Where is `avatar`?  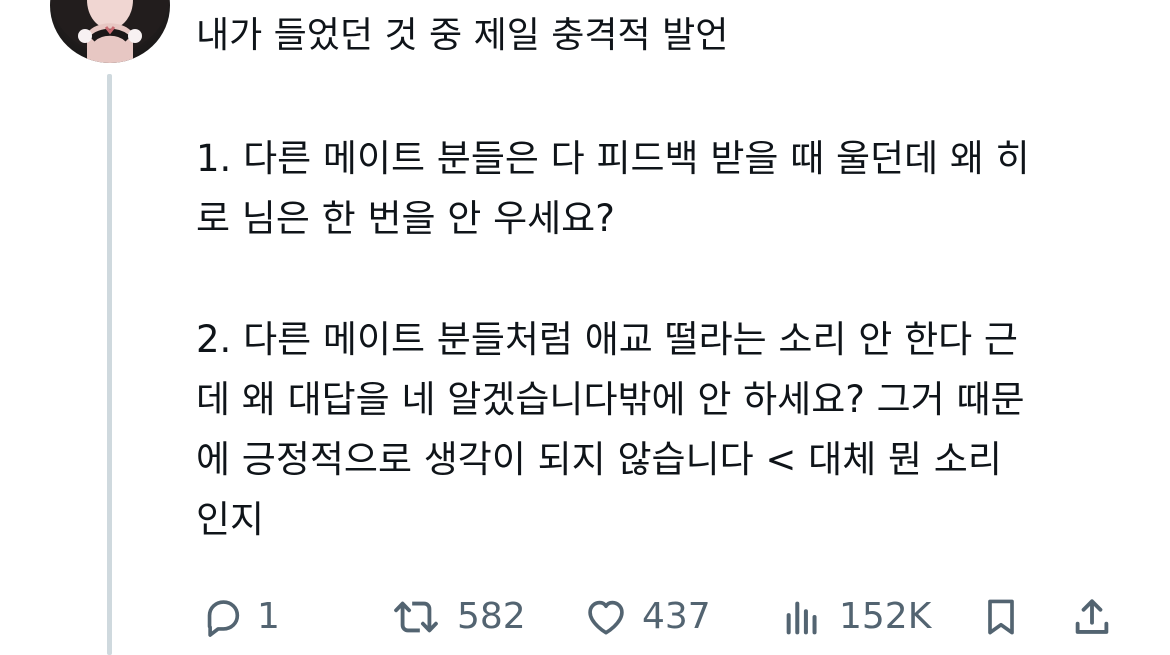 avatar is located at coordinates (110, 31).